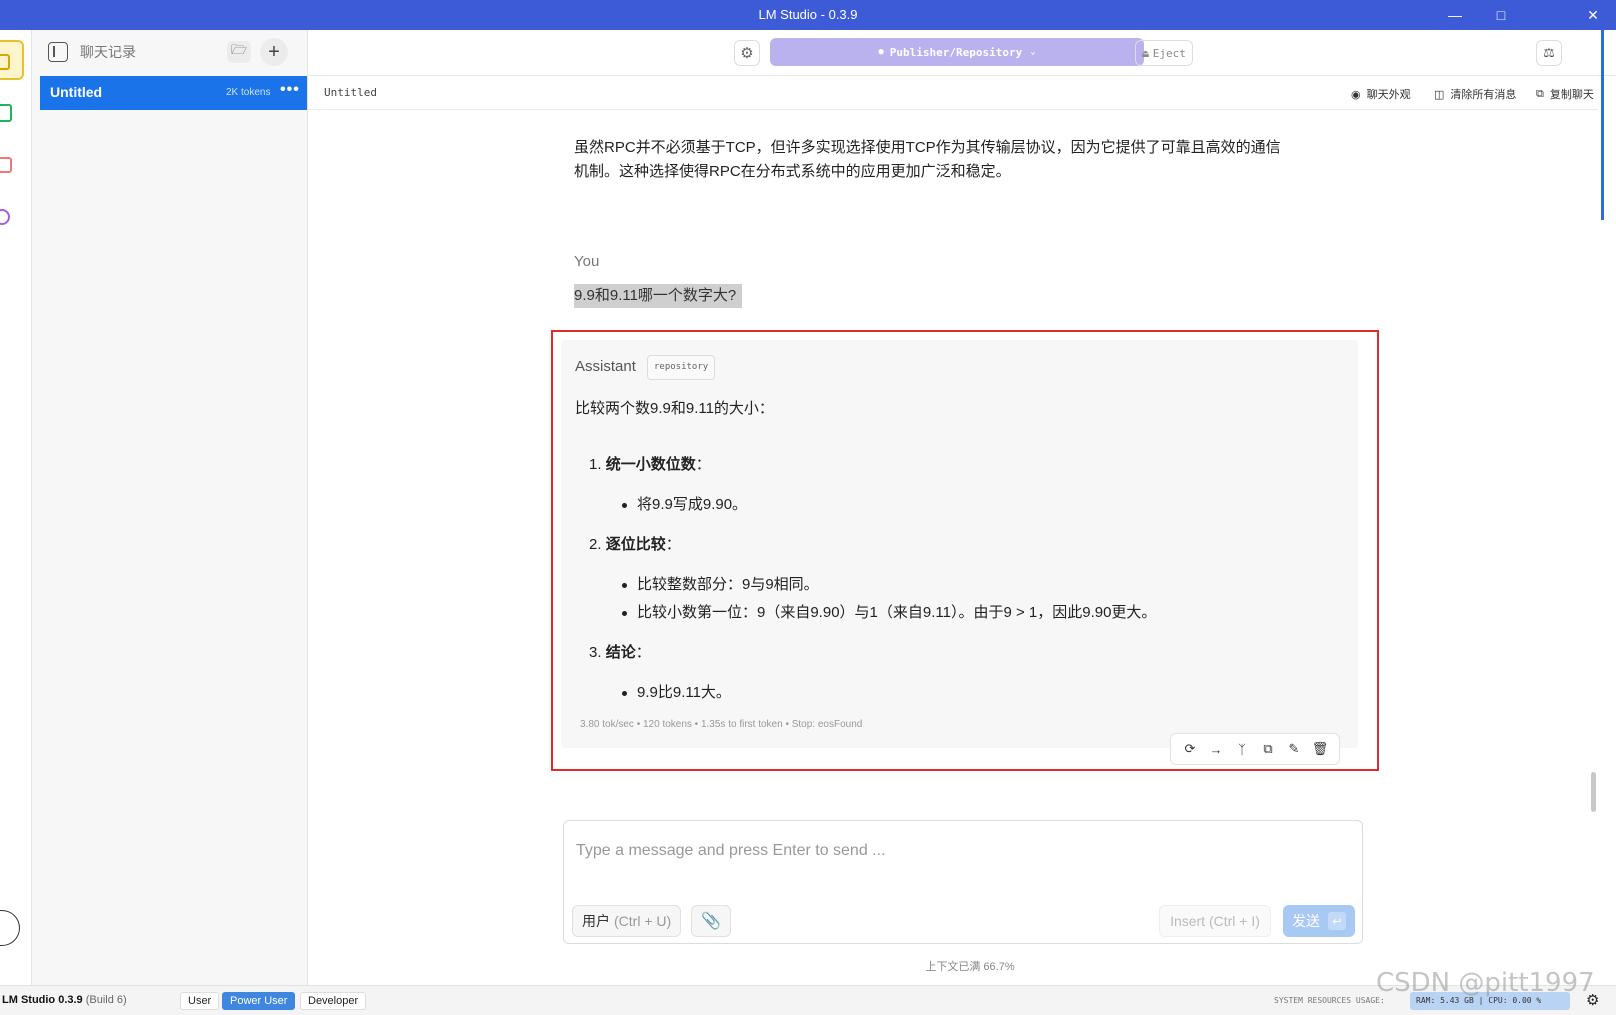  What do you see at coordinates (1255, 749) in the screenshot?
I see `message-toolbar: ⟳ → ᛉ ⧉ ✎ 🗑` at bounding box center [1255, 749].